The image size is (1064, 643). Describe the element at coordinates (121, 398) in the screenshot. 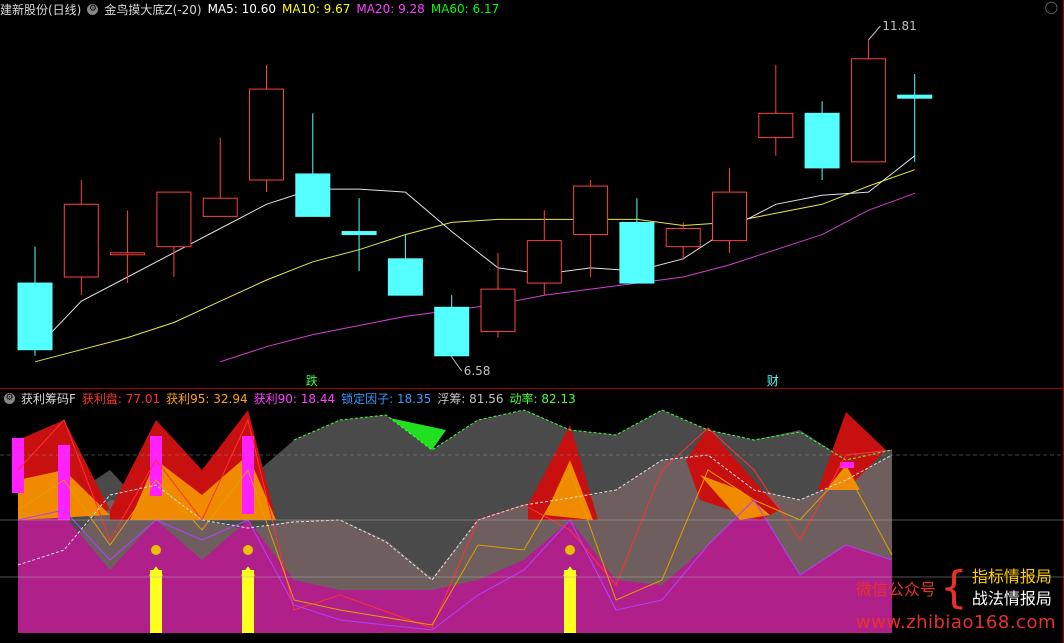

I see `sub-value-0: 获利盘: 77.01` at that location.